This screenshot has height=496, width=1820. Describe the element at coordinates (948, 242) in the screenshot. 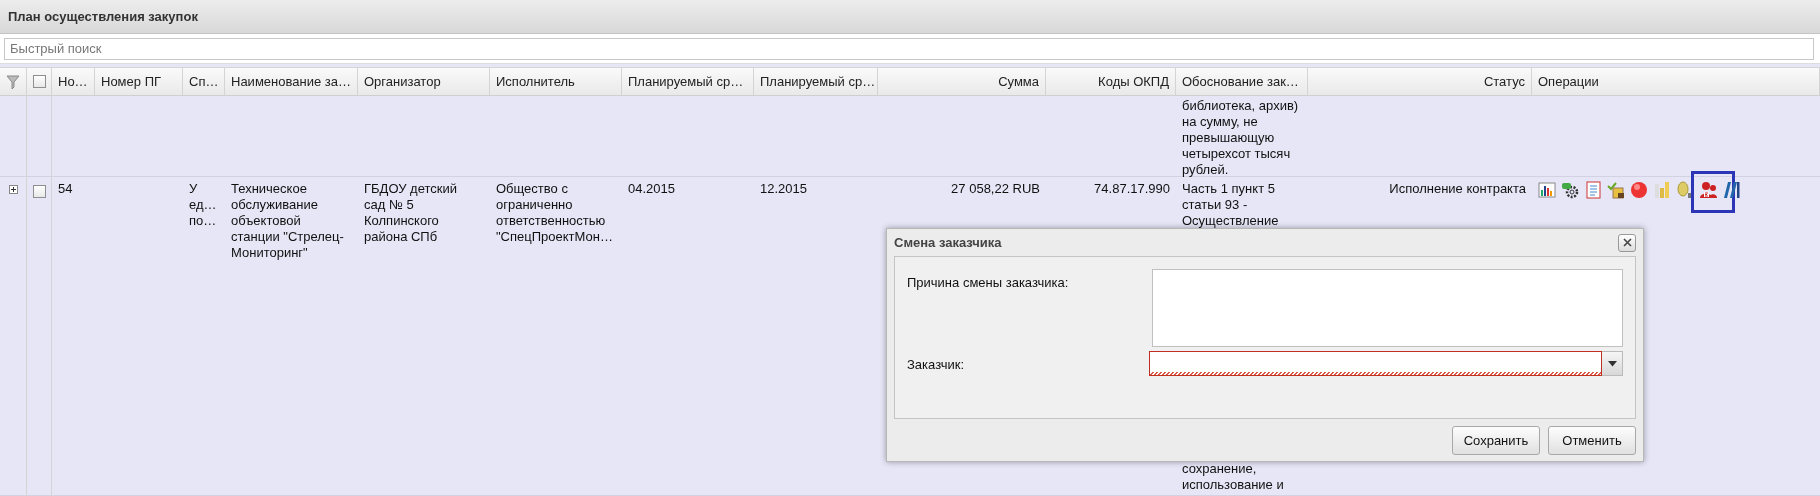

I see `dialog-title: Смена заказчика` at that location.